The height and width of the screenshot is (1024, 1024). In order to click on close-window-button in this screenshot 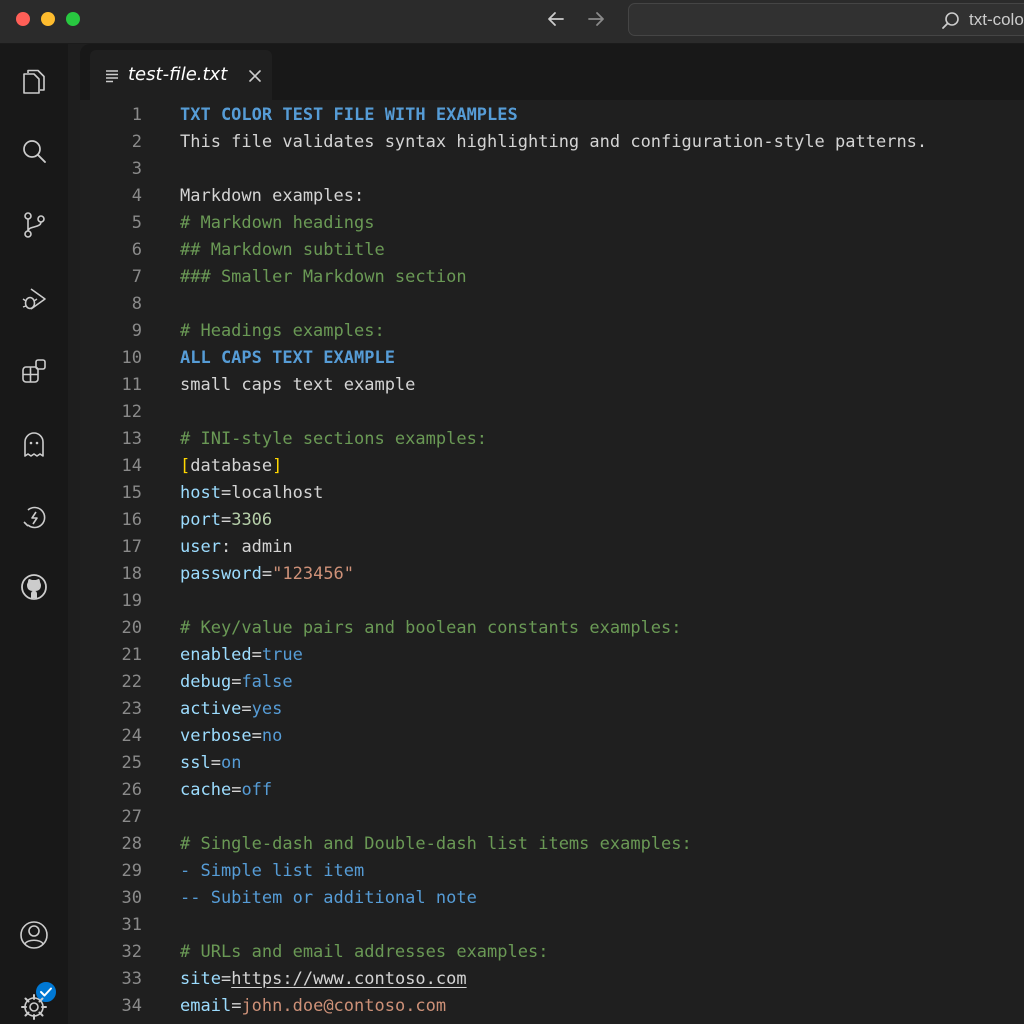, I will do `click(23, 19)`.